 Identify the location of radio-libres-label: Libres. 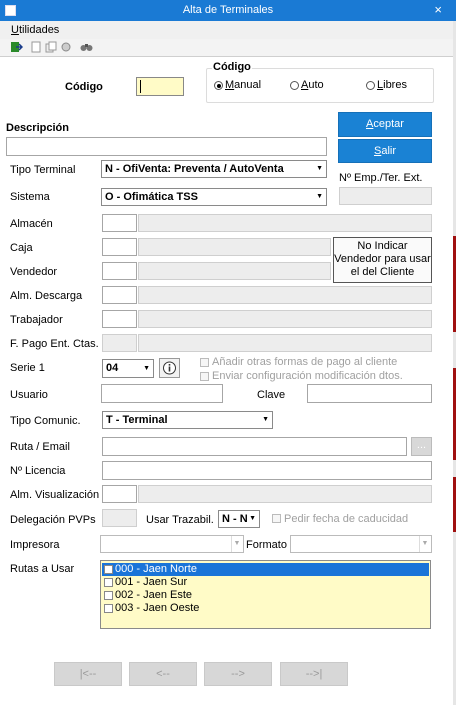
(392, 85).